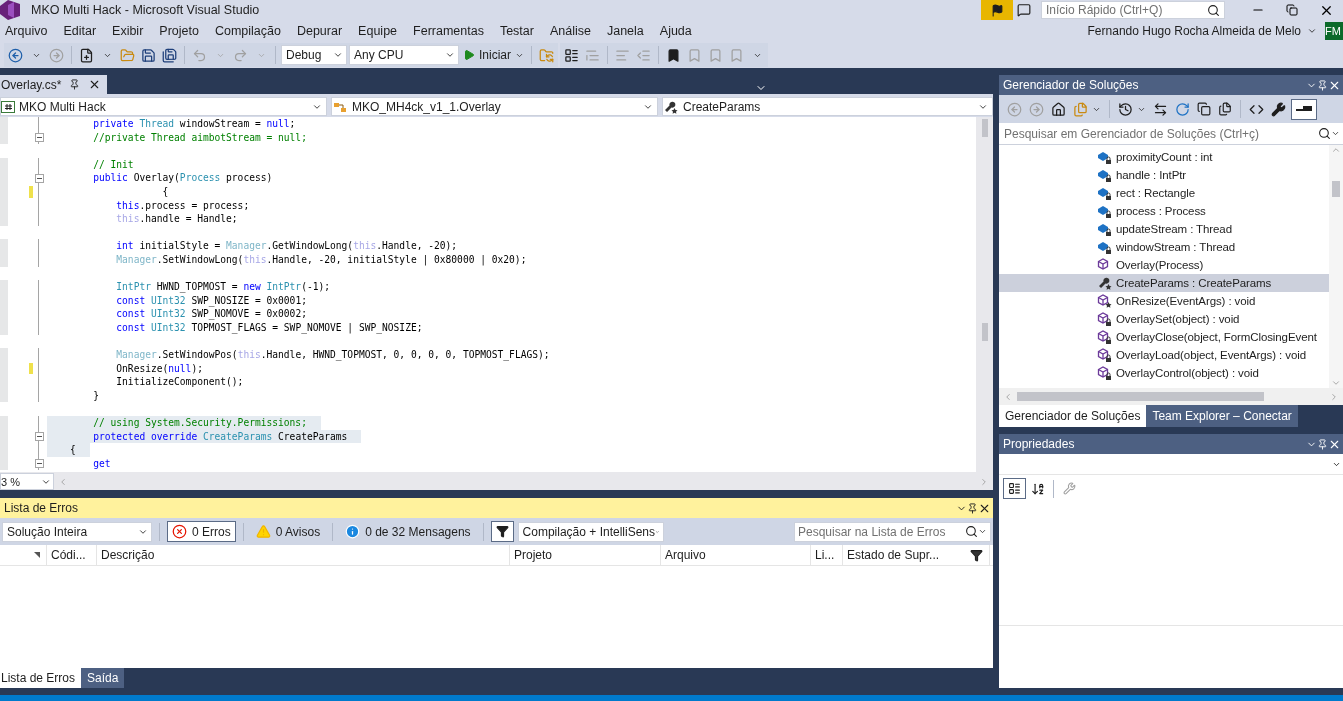 This screenshot has height=701, width=1343. I want to click on wrench-icon, so click(1278, 109).